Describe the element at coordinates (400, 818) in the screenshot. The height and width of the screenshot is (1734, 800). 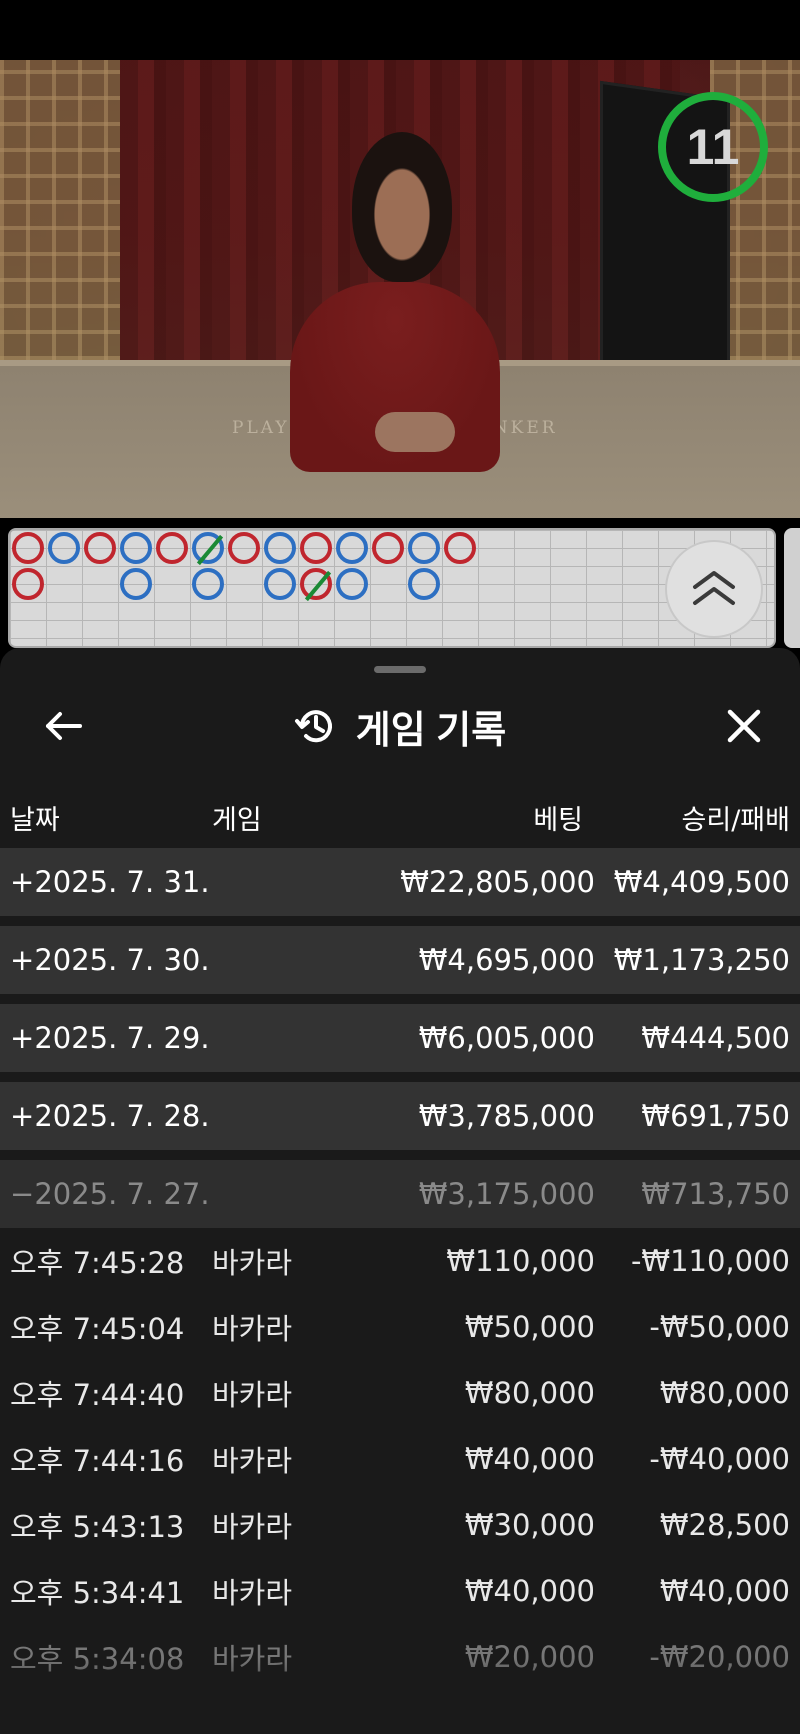
I see `column-headers: 날짜 게임 베팅 승리/패배` at that location.